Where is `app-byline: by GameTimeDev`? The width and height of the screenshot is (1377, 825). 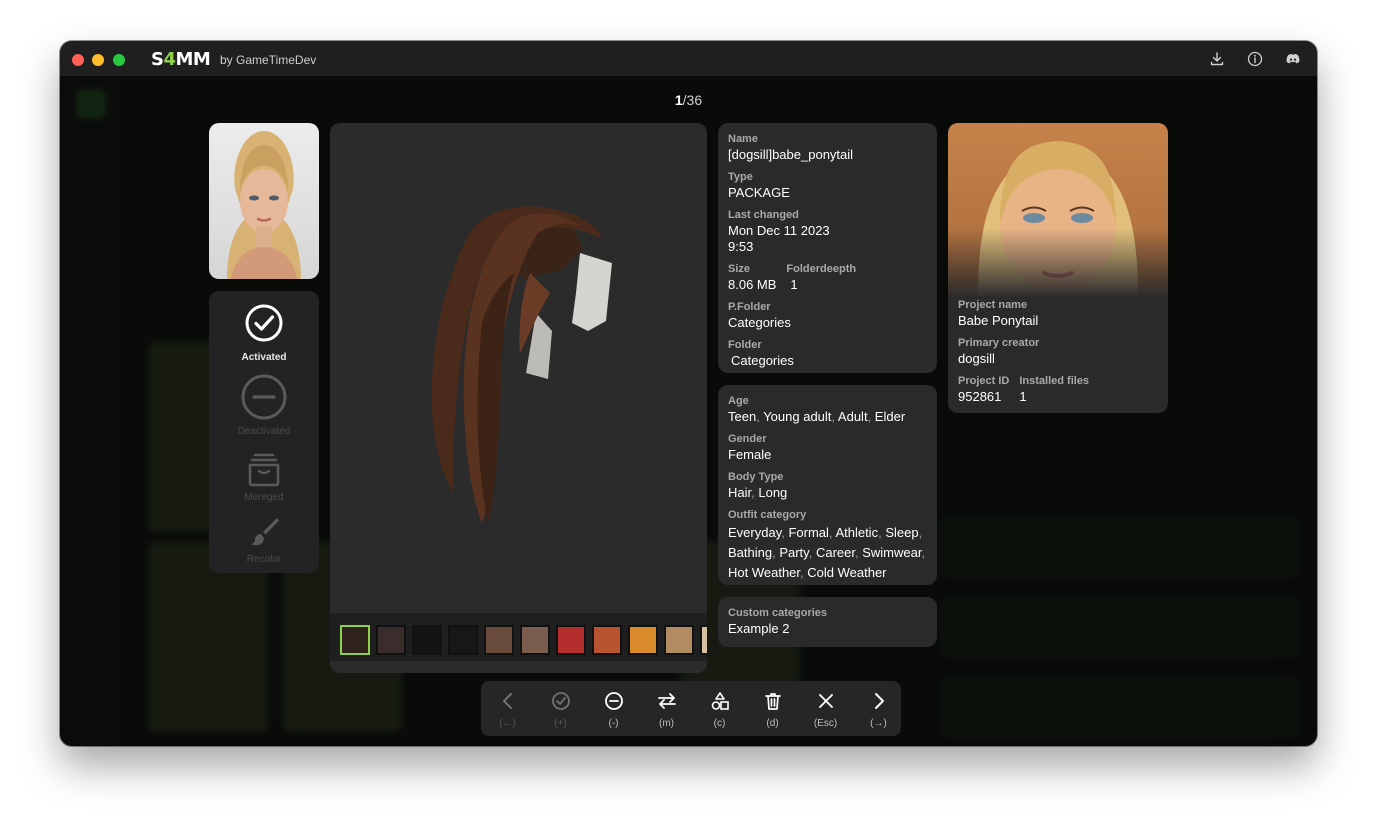 app-byline: by GameTimeDev is located at coordinates (268, 60).